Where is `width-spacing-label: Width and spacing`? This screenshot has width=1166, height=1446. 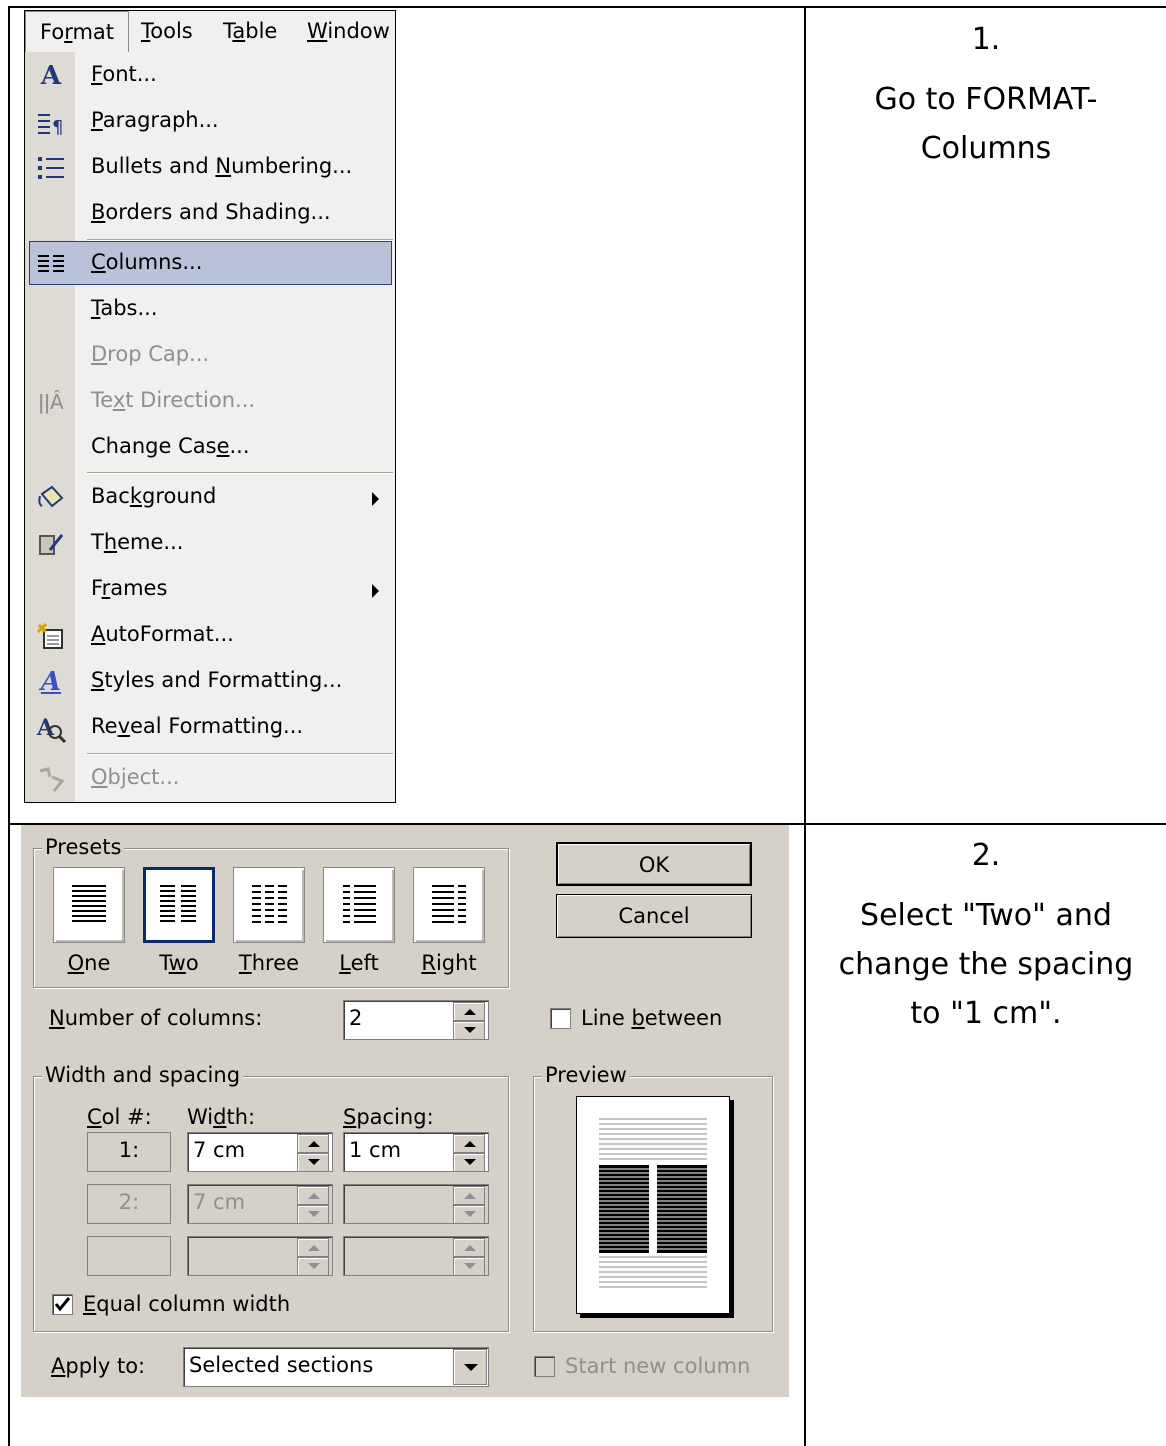 width-spacing-label: Width and spacing is located at coordinates (143, 1075).